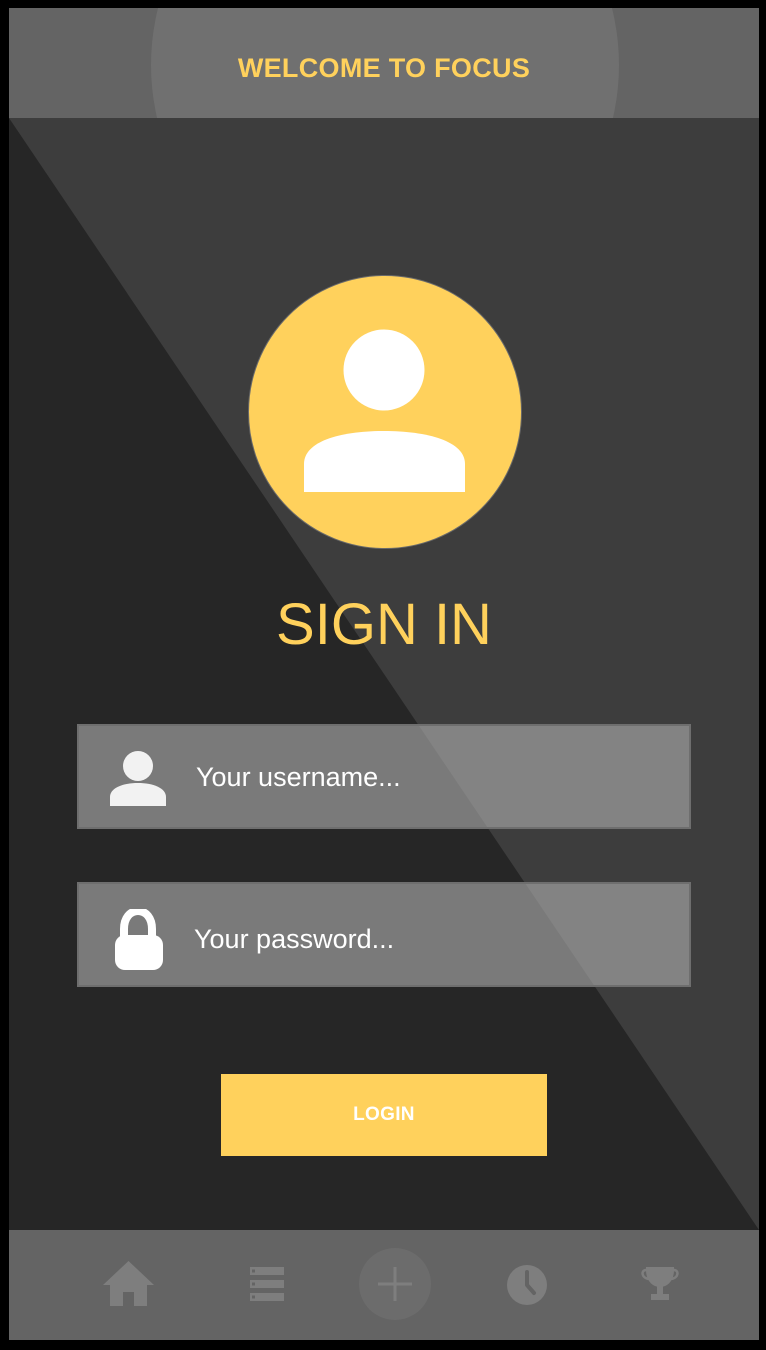 The width and height of the screenshot is (766, 1350). Describe the element at coordinates (660, 1283) in the screenshot. I see `trophy-icon` at that location.